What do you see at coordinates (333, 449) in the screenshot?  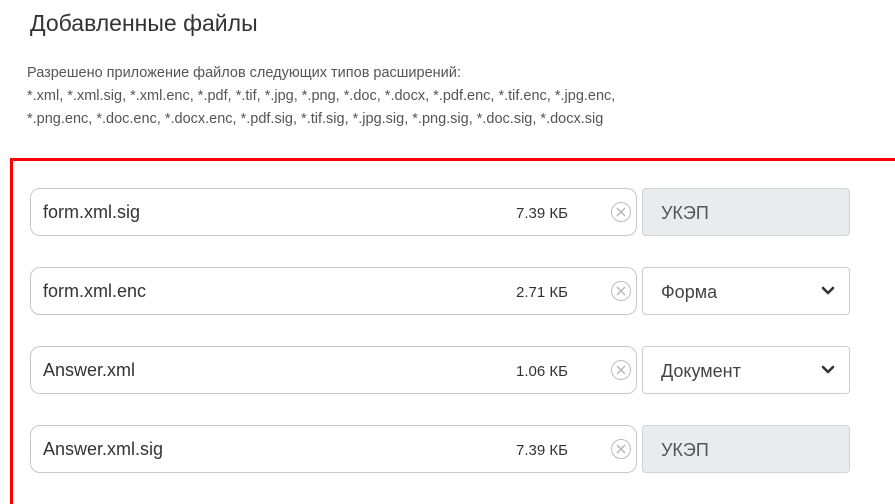 I see `file-field: Answer.xml.sig 7.39 КБ` at bounding box center [333, 449].